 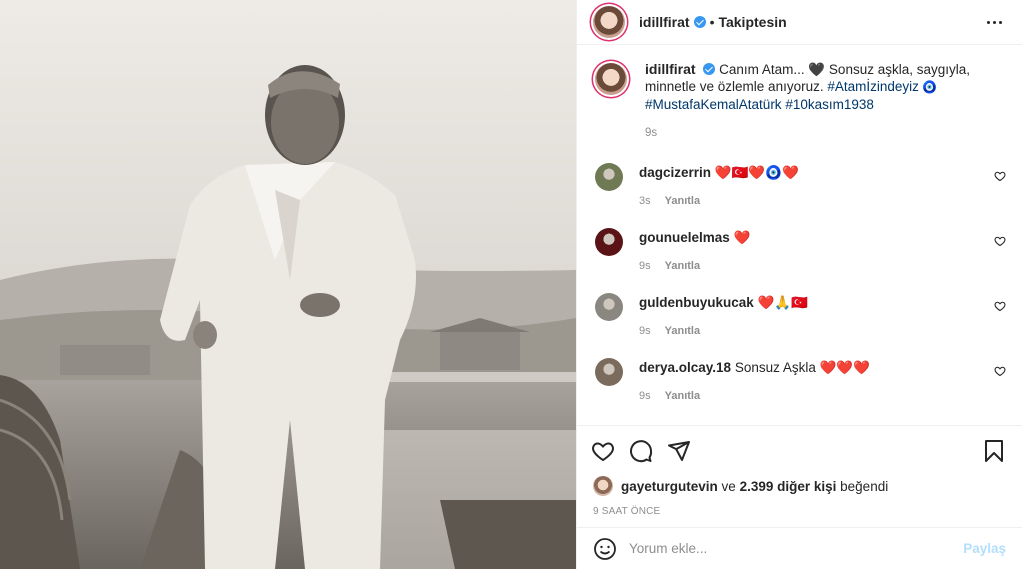 What do you see at coordinates (675, 172) in the screenshot?
I see `commenter-username: dagcizerrin` at bounding box center [675, 172].